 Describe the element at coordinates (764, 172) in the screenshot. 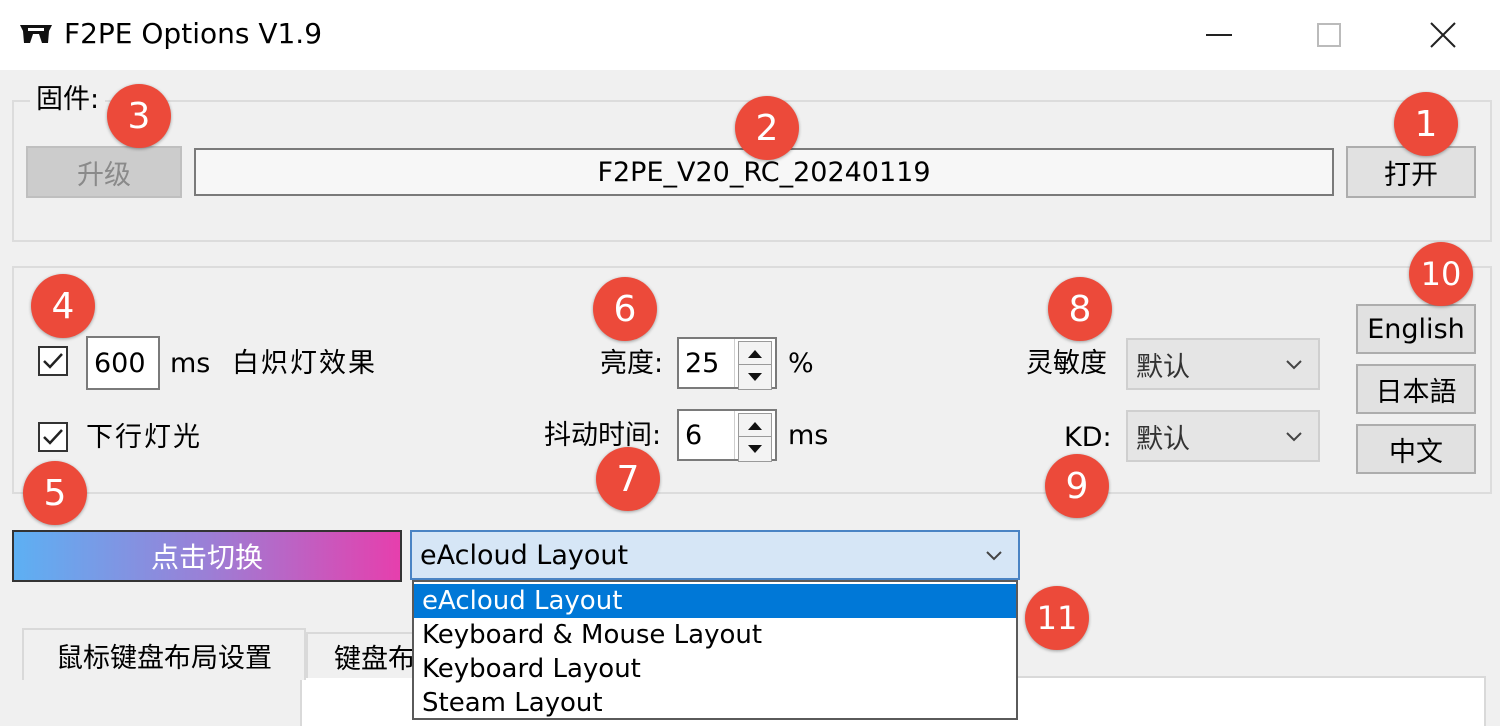

I see `firmware-filename: F2PE_V20_RC_20240119` at that location.